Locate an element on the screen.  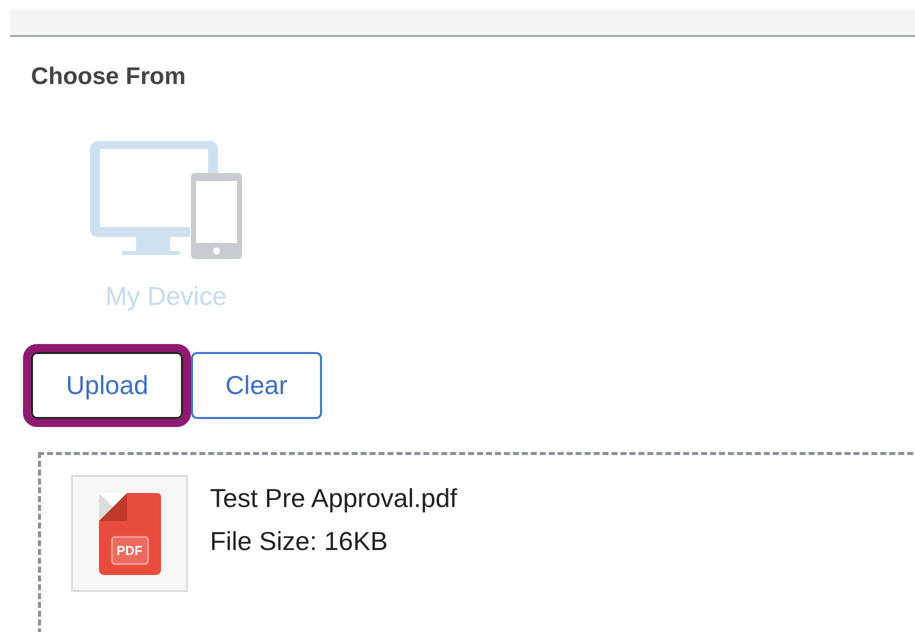
action-button: Clear is located at coordinates (256, 385).